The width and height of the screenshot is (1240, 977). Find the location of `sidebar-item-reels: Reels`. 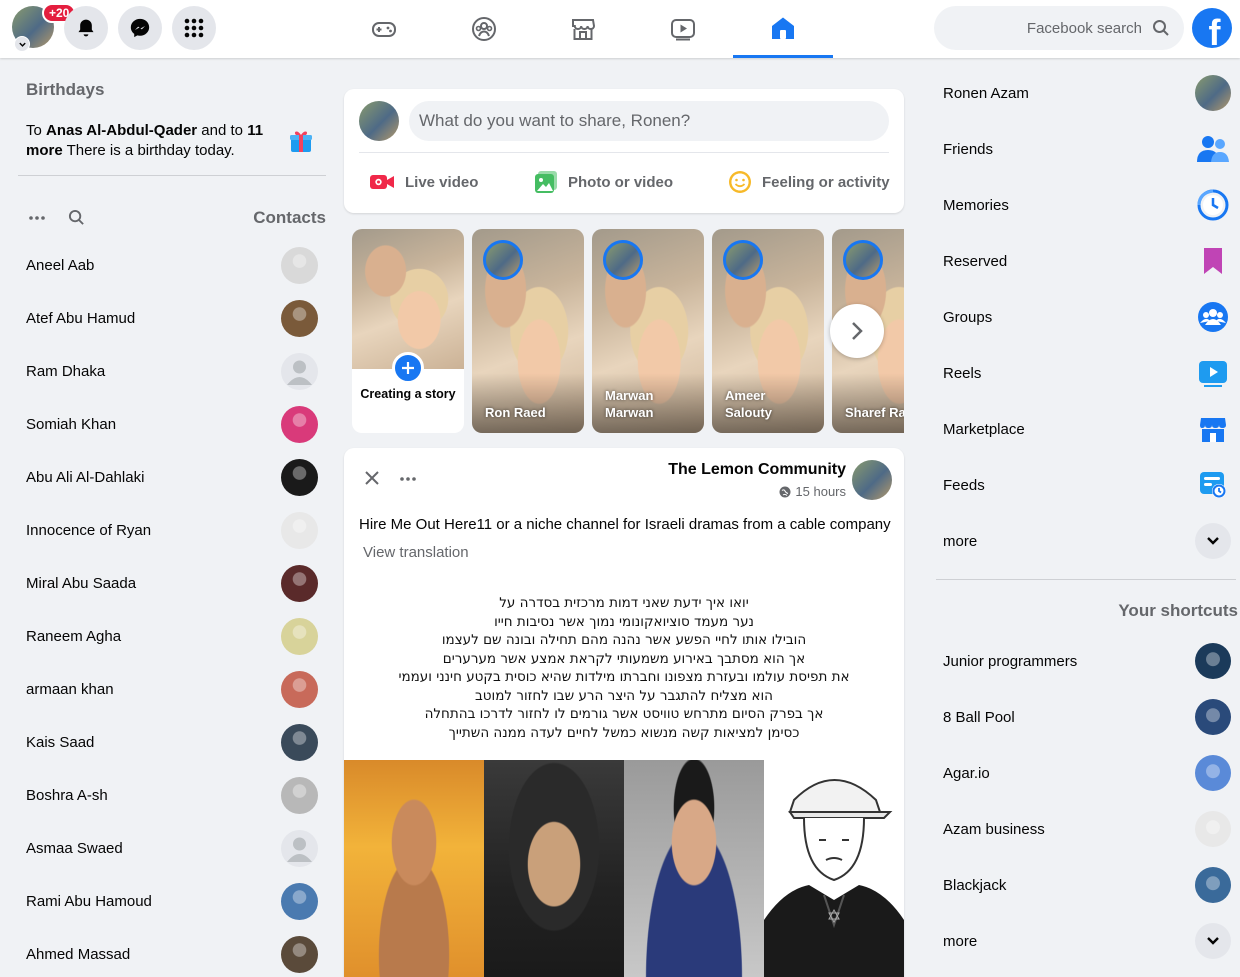

sidebar-item-reels: Reels is located at coordinates (1086, 373).